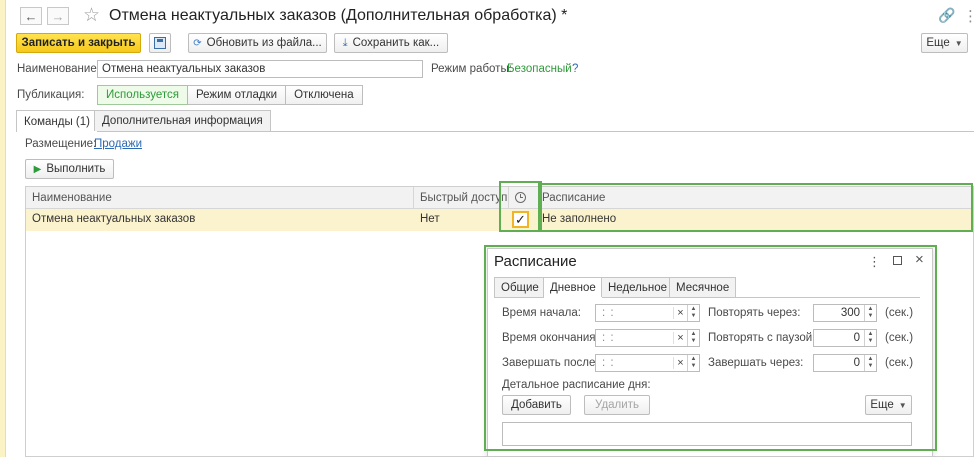 The image size is (974, 457). Describe the element at coordinates (37, 169) in the screenshot. I see `play-icon: ▶` at that location.